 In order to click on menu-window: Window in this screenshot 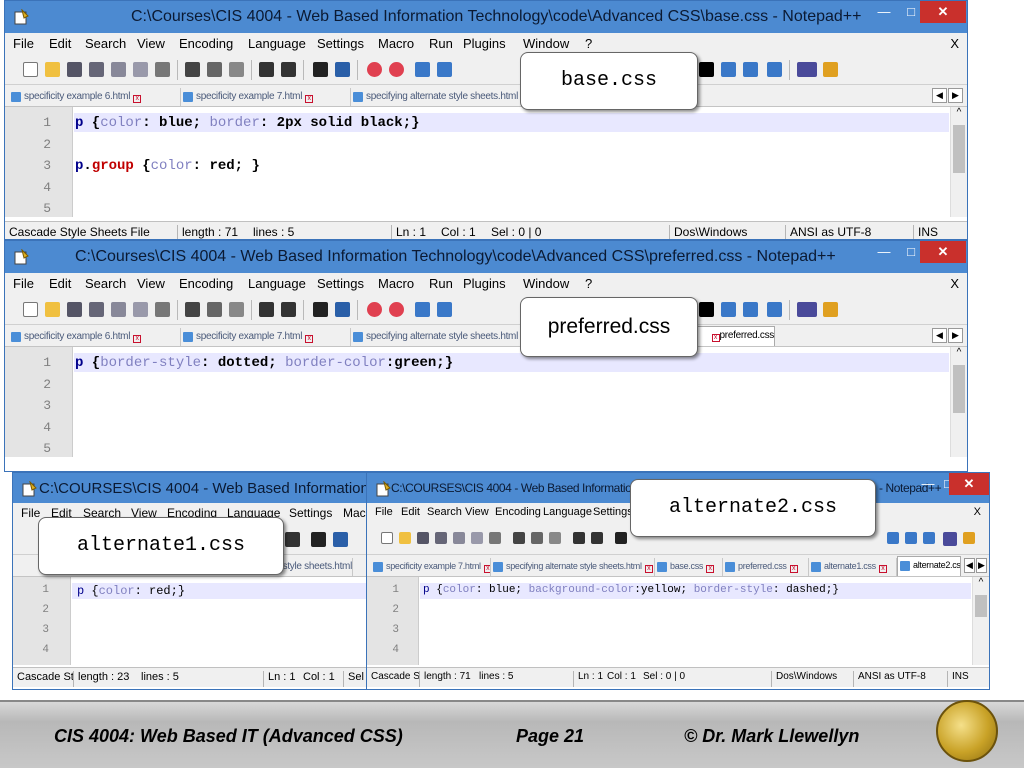, I will do `click(546, 43)`.